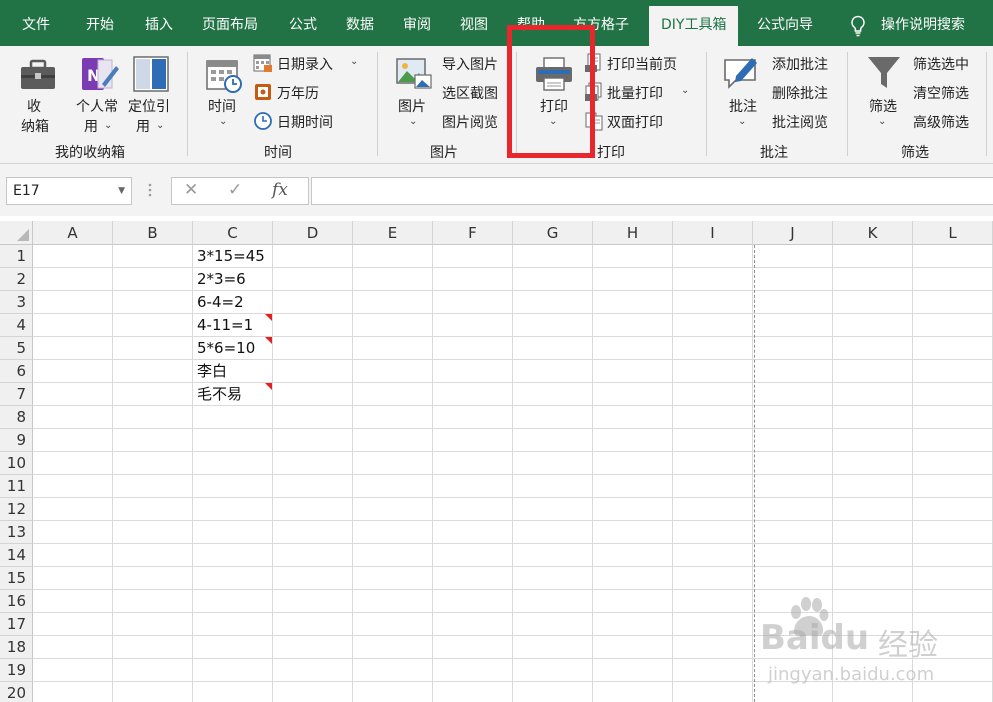 The height and width of the screenshot is (702, 993). What do you see at coordinates (551, 91) in the screenshot?
I see `highlight-box` at bounding box center [551, 91].